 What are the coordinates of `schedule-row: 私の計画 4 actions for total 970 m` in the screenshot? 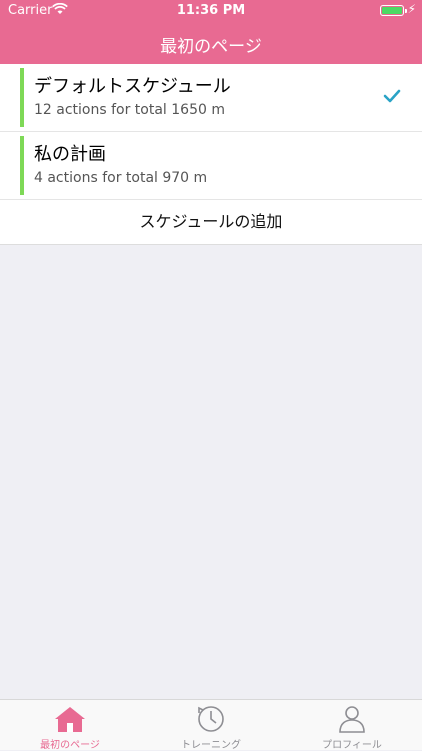 It's located at (211, 166).